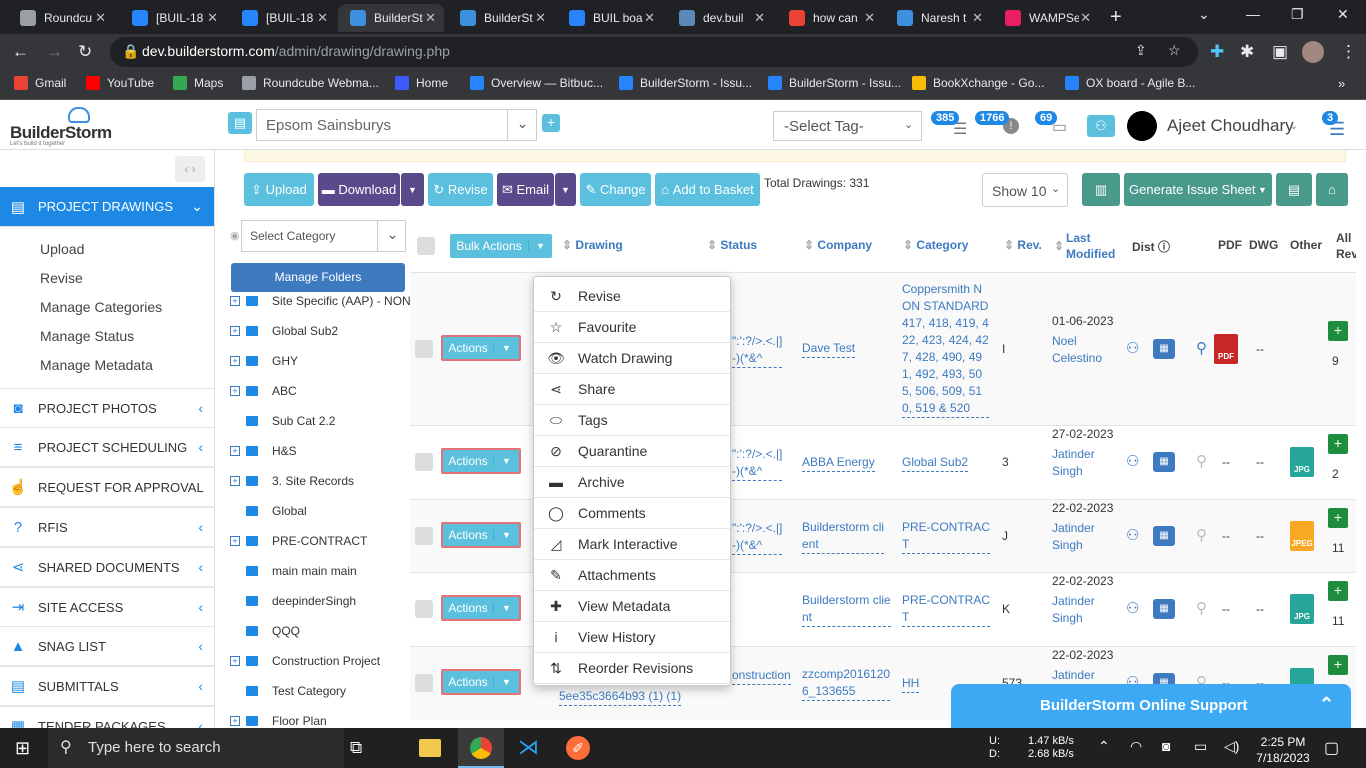  Describe the element at coordinates (101, 307) in the screenshot. I see `sidebar-subitem: Manage Categories` at that location.